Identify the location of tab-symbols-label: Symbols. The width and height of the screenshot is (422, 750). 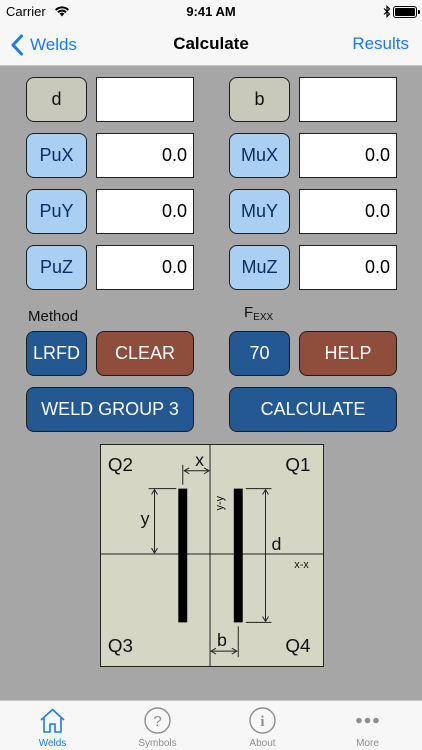
(157, 743).